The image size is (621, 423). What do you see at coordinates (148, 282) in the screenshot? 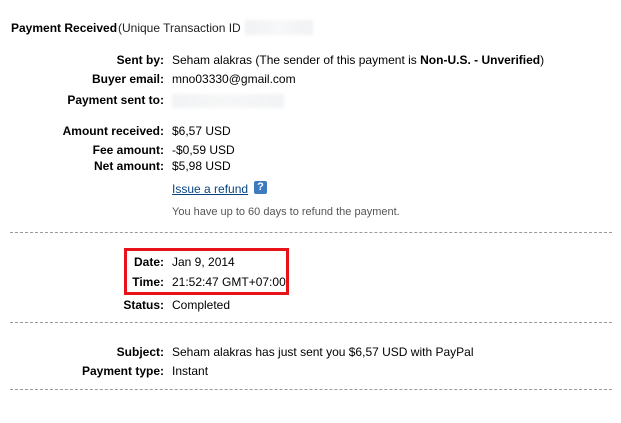
I see `time-label: Time:` at bounding box center [148, 282].